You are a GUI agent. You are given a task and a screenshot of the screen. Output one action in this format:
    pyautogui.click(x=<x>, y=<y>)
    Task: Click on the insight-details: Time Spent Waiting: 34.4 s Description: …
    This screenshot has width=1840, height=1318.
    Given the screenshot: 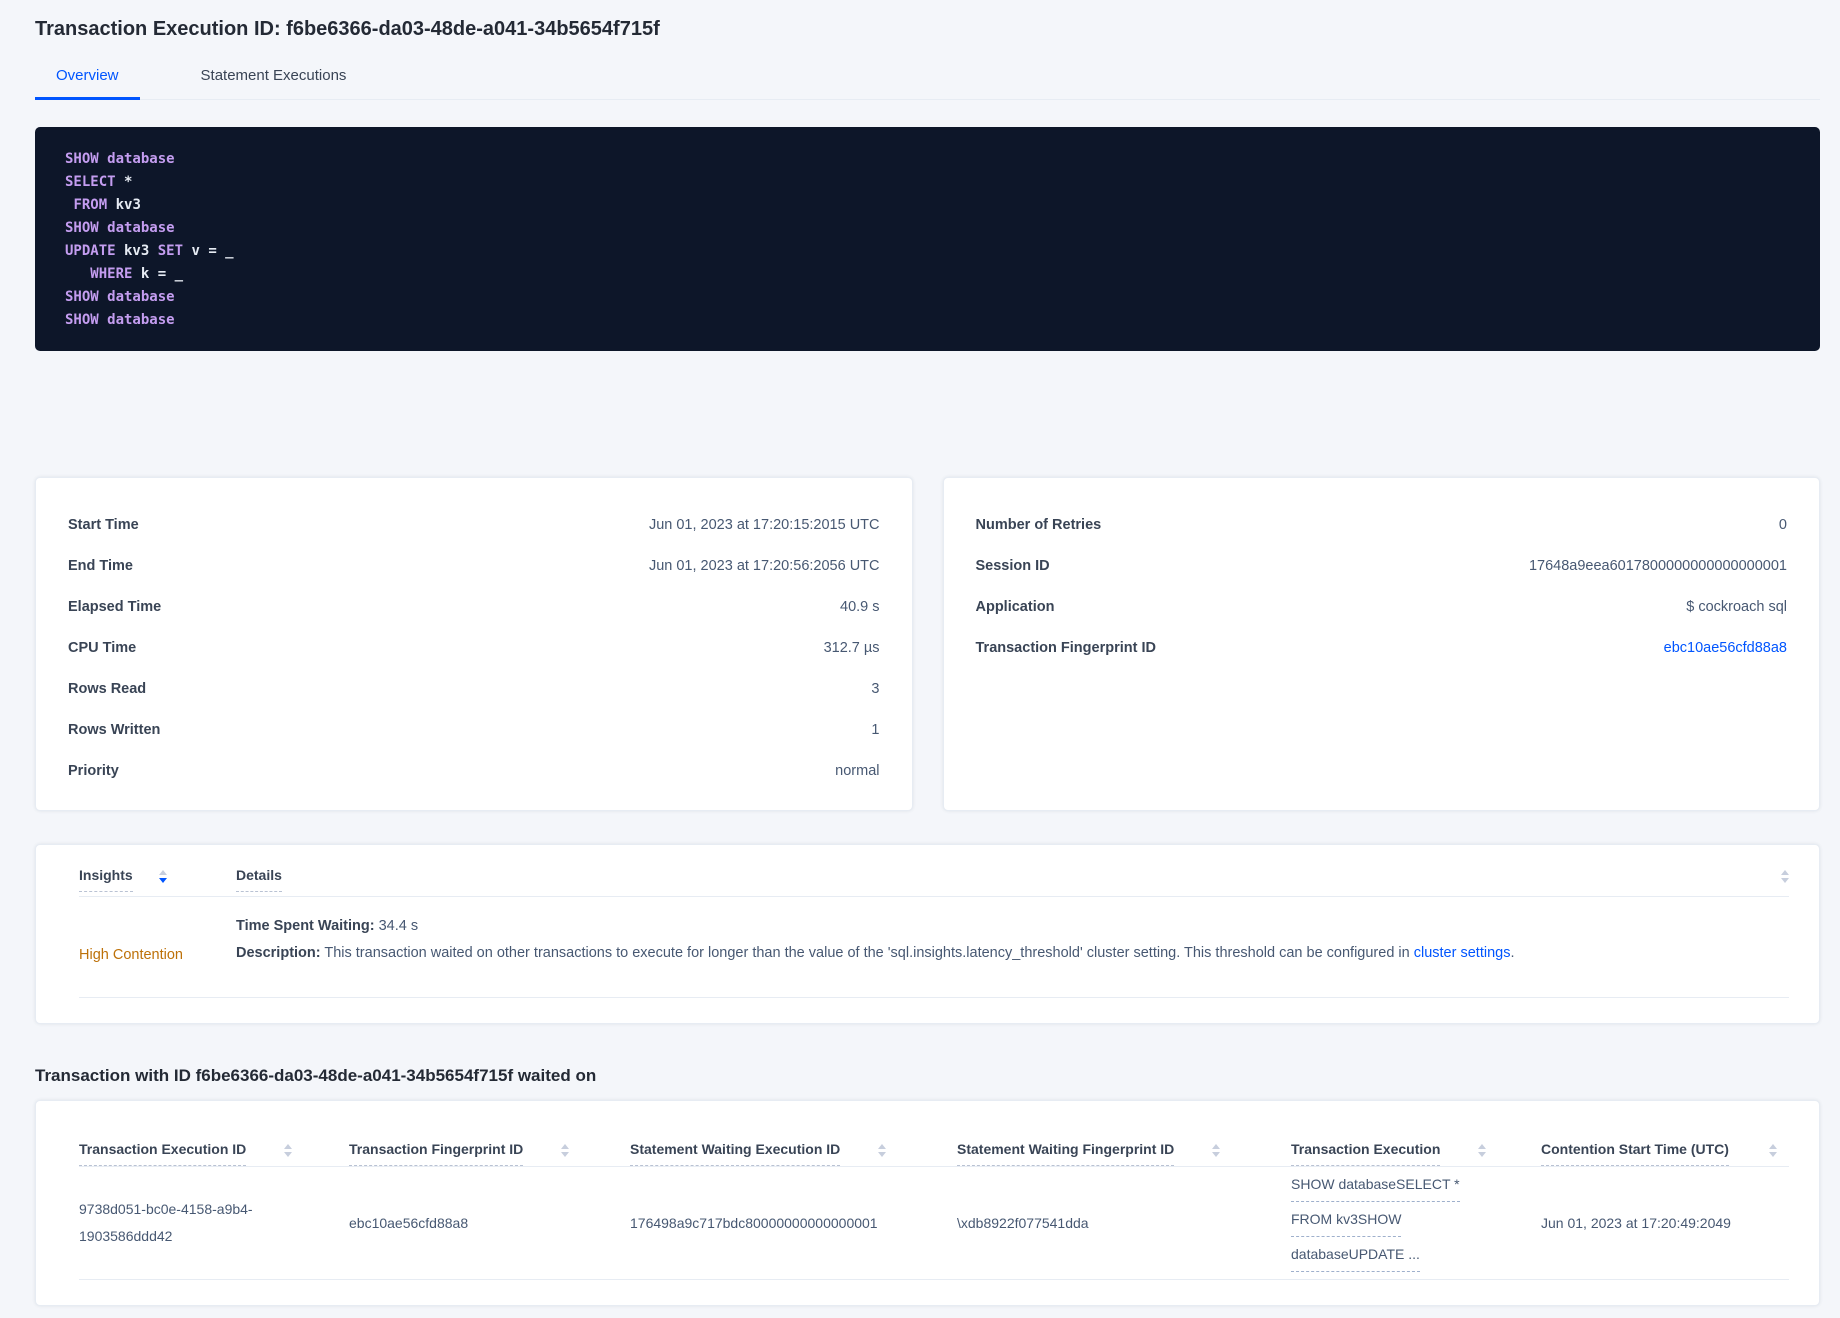 What is the action you would take?
    pyautogui.click(x=1012, y=955)
    